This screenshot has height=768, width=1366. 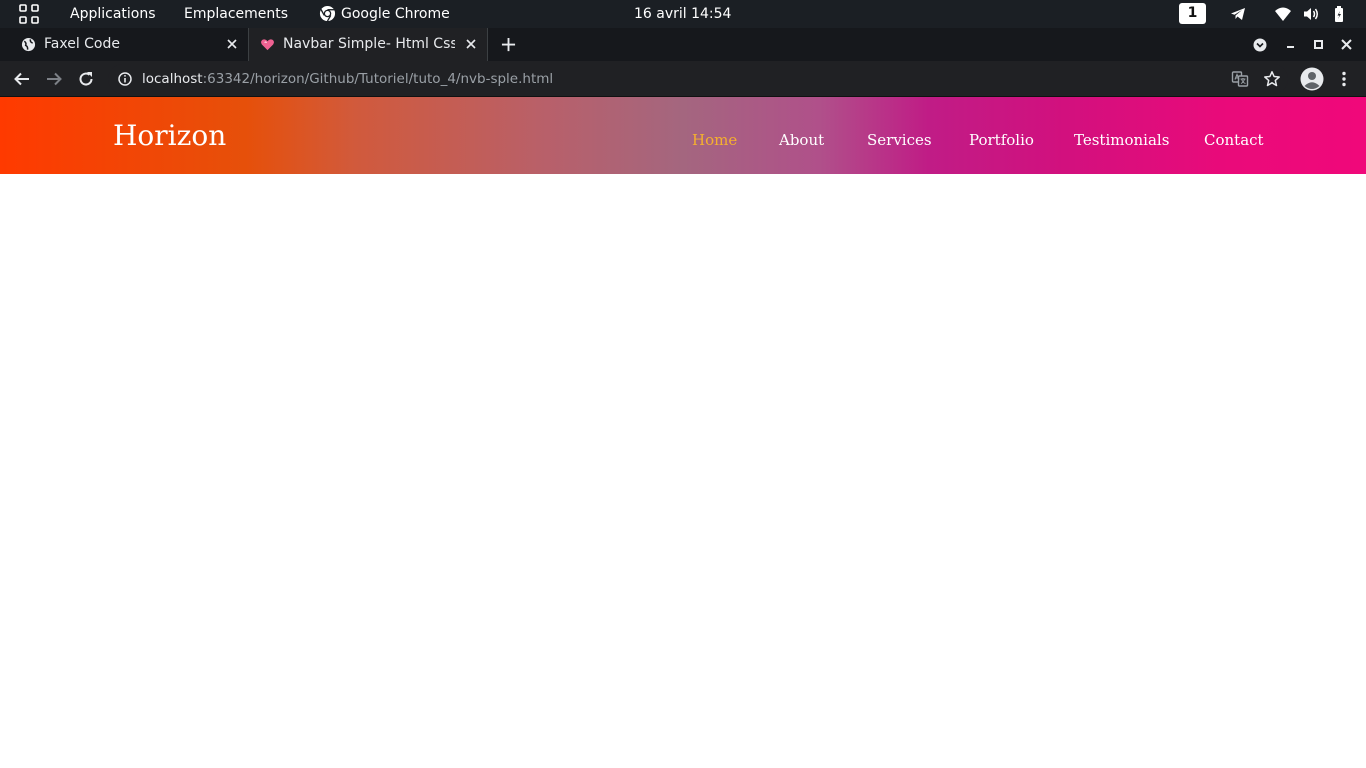 What do you see at coordinates (236, 14) in the screenshot?
I see `places-menu: Emplacements` at bounding box center [236, 14].